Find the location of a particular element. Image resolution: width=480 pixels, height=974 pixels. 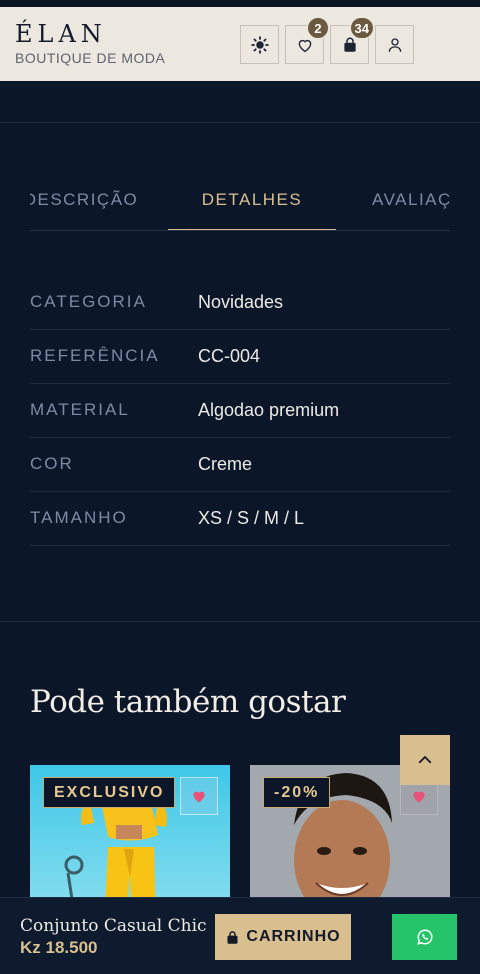

detail-value: Novidades is located at coordinates (241, 302).